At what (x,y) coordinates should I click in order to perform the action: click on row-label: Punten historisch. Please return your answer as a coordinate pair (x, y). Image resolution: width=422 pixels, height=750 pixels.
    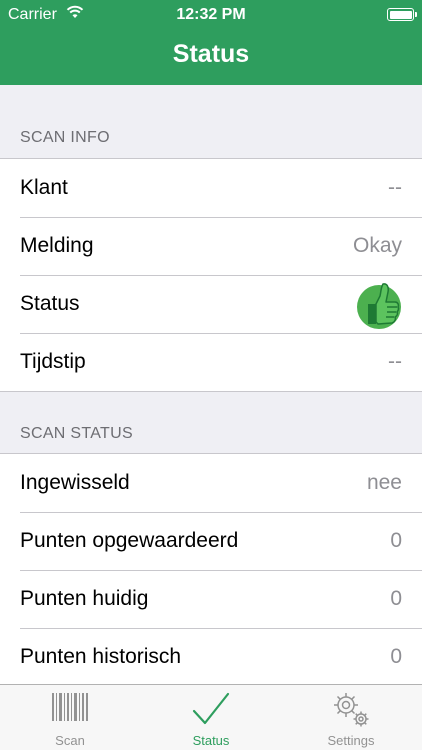
    Looking at the image, I should click on (101, 656).